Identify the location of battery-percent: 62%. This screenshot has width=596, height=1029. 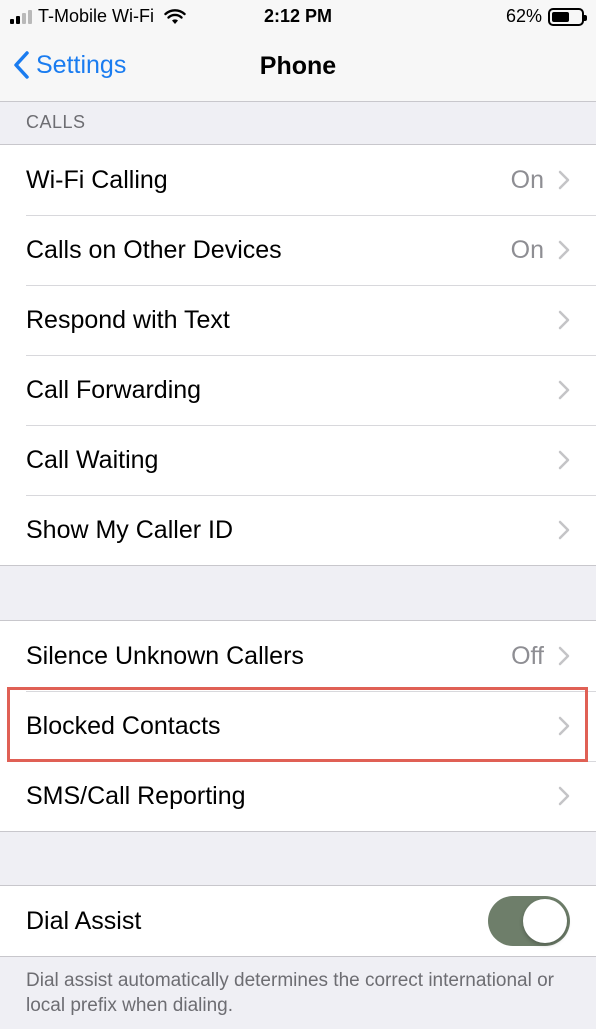
(523, 16).